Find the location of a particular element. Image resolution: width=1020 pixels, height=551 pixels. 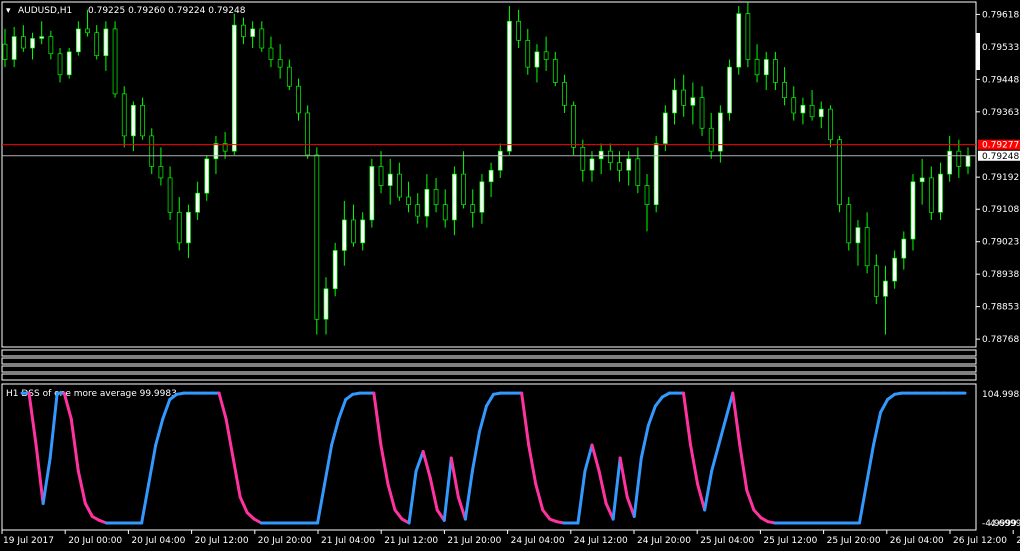

price-tick-label: 0.78853 is located at coordinates (1000, 308).